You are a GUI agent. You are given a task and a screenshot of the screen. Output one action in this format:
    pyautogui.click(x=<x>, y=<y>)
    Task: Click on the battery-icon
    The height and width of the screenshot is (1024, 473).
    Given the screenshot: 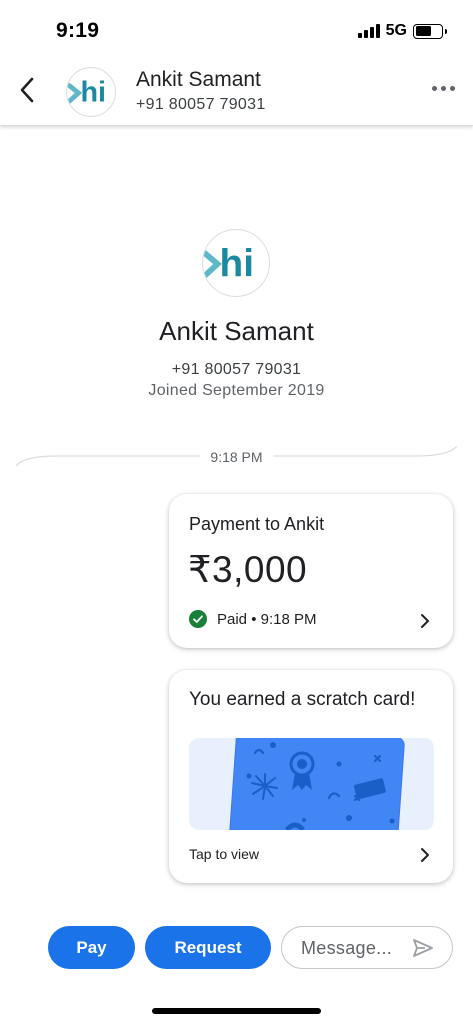 What is the action you would take?
    pyautogui.click(x=430, y=31)
    